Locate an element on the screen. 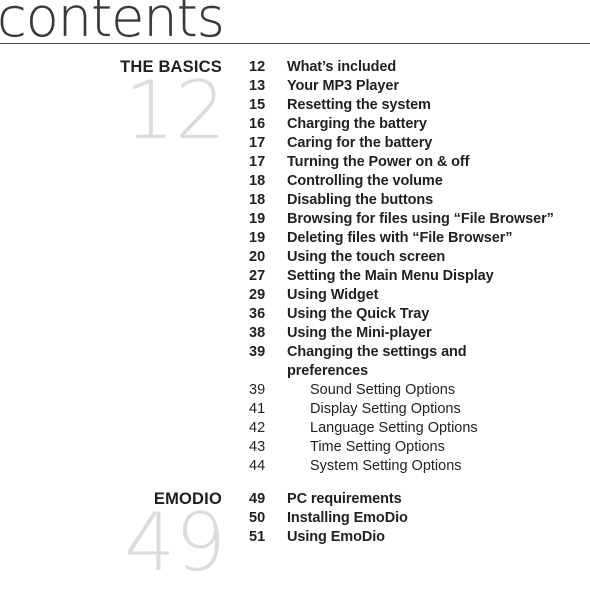  toc-entry: 38 Using the Mini-player is located at coordinates (419, 333).